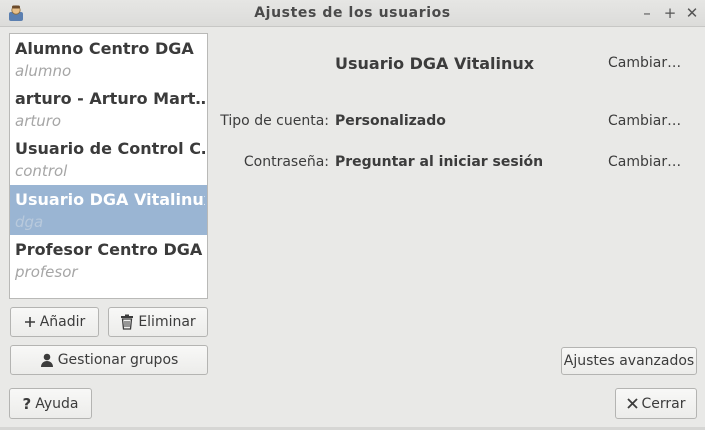  I want to click on user-full-name: Usuario DGA Vitalinux, so click(110, 199).